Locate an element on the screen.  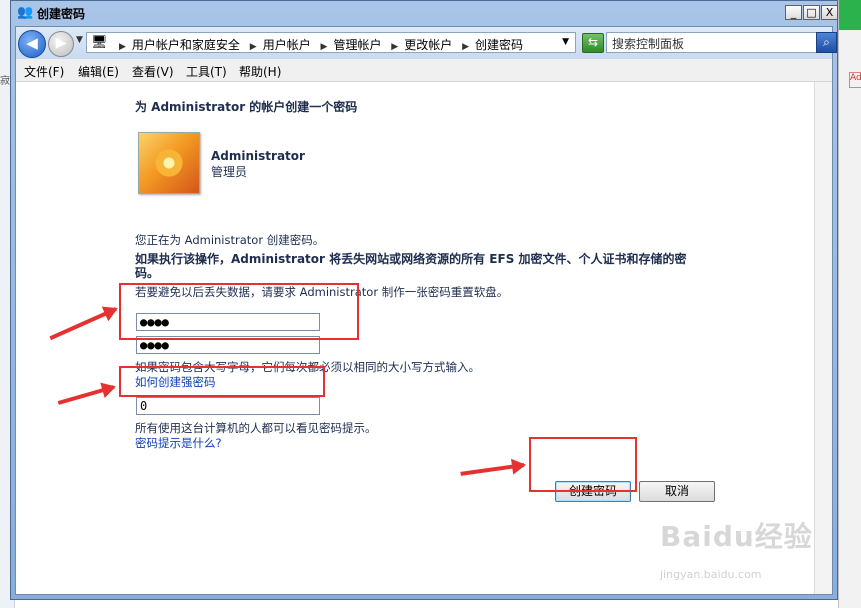
back-button: ◀ is located at coordinates (32, 44).